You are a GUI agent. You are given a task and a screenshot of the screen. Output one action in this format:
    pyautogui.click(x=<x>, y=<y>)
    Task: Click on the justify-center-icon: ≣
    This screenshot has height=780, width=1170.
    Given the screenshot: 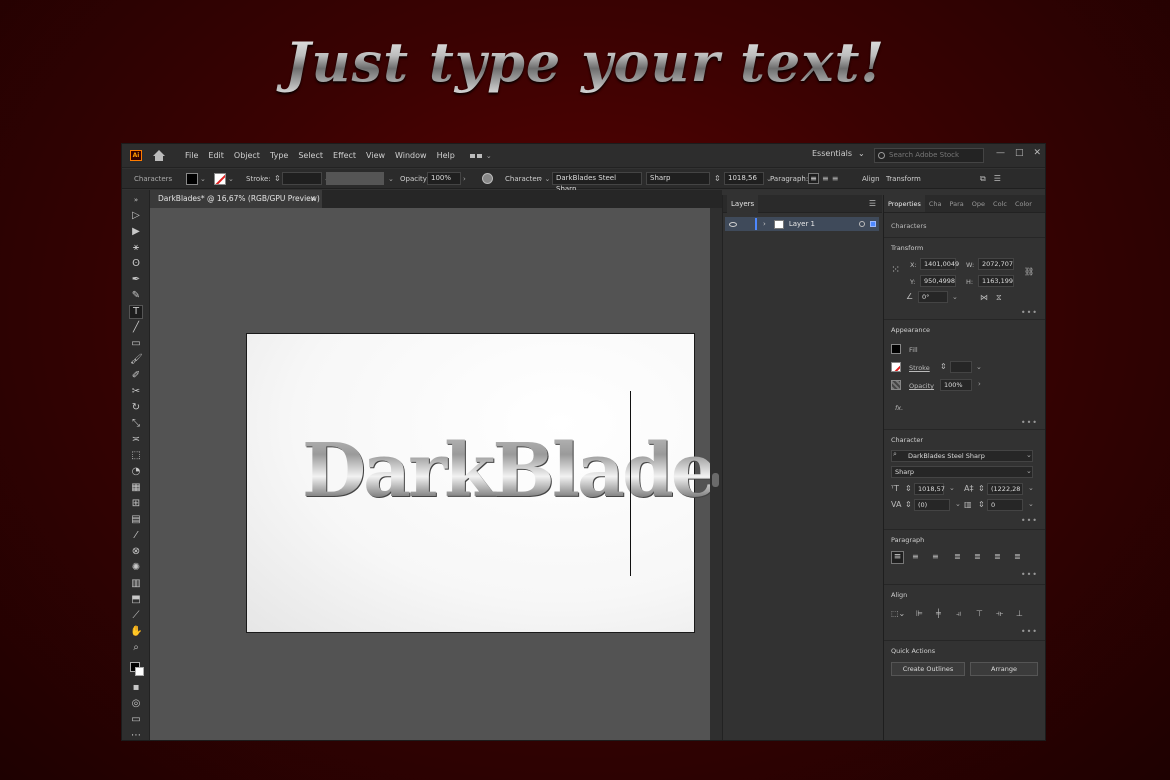 What is the action you would take?
    pyautogui.click(x=977, y=556)
    